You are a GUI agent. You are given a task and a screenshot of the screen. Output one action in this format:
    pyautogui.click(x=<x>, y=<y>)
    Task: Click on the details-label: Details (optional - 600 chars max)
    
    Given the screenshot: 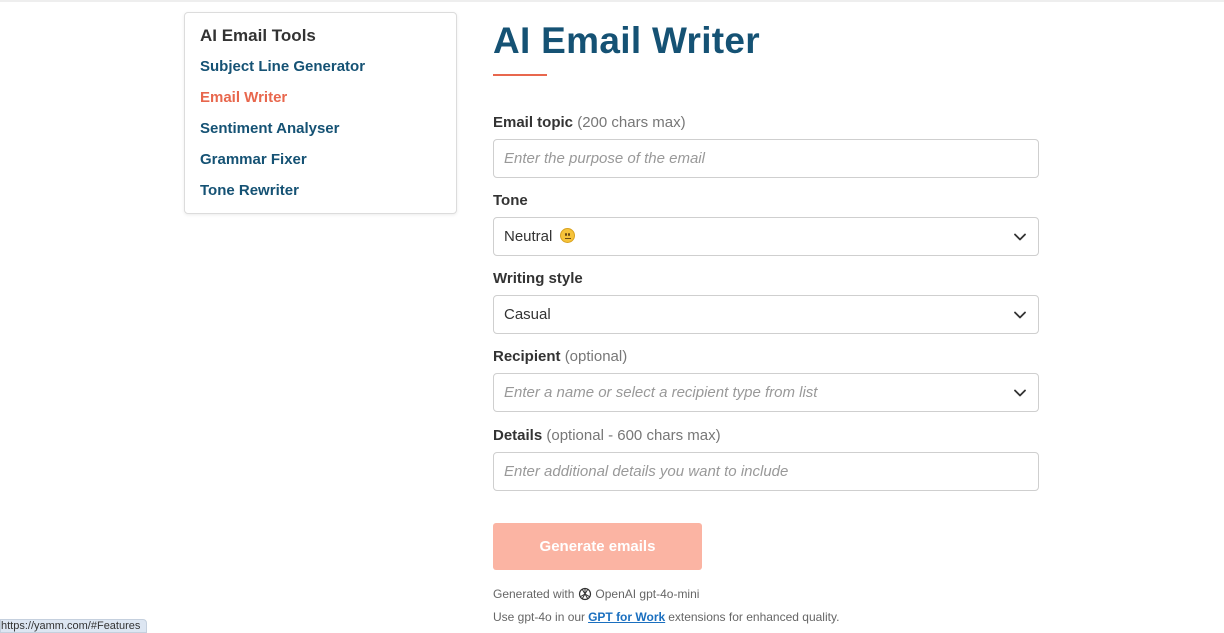 What is the action you would take?
    pyautogui.click(x=607, y=435)
    